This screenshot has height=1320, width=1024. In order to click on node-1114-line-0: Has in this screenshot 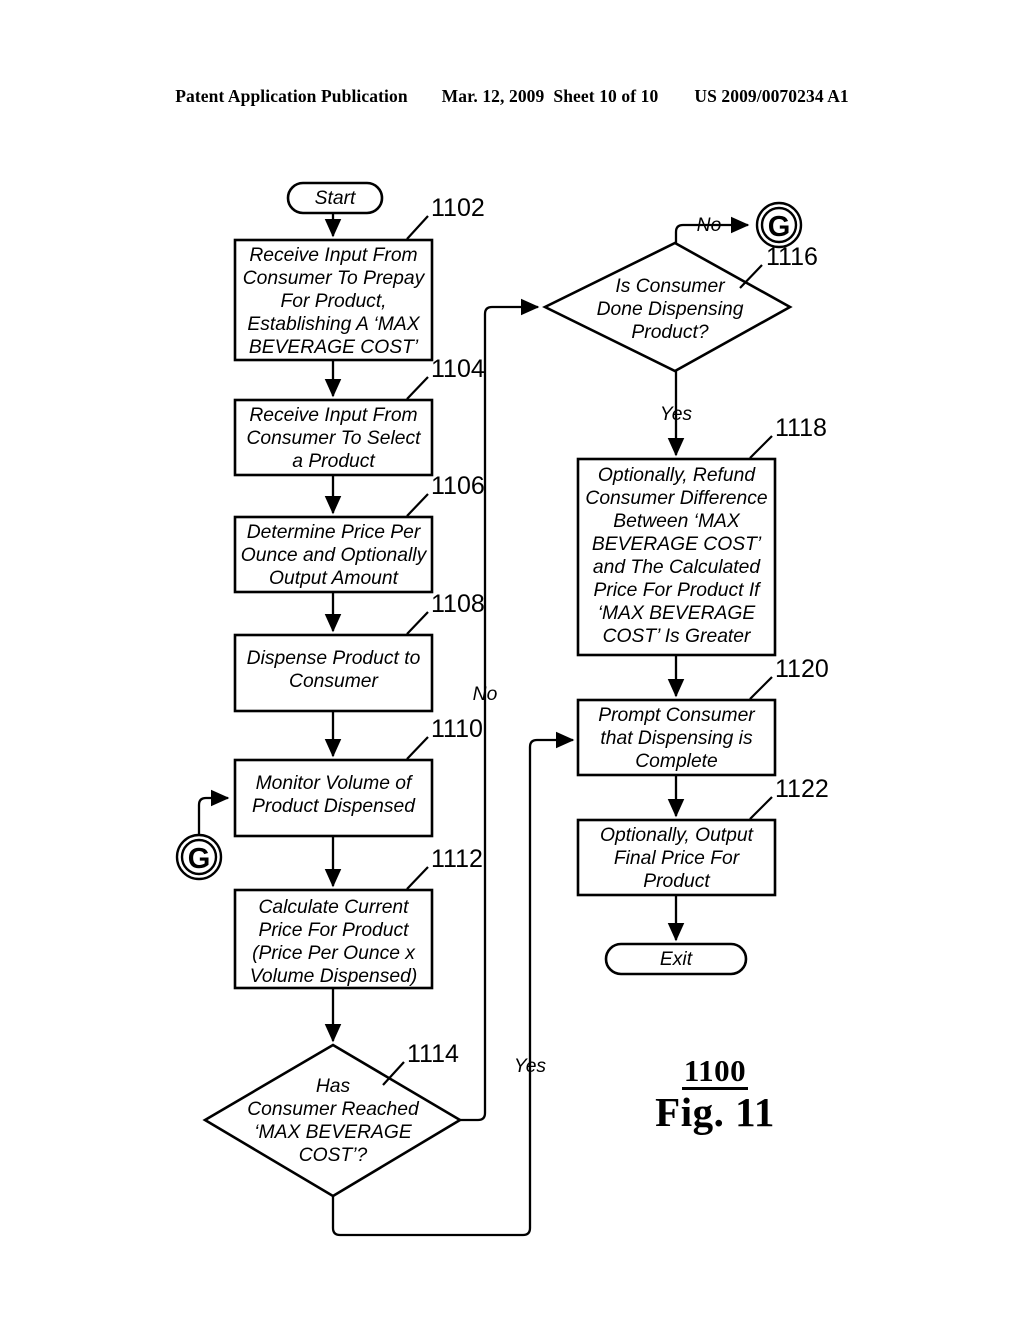, I will do `click(333, 1086)`.